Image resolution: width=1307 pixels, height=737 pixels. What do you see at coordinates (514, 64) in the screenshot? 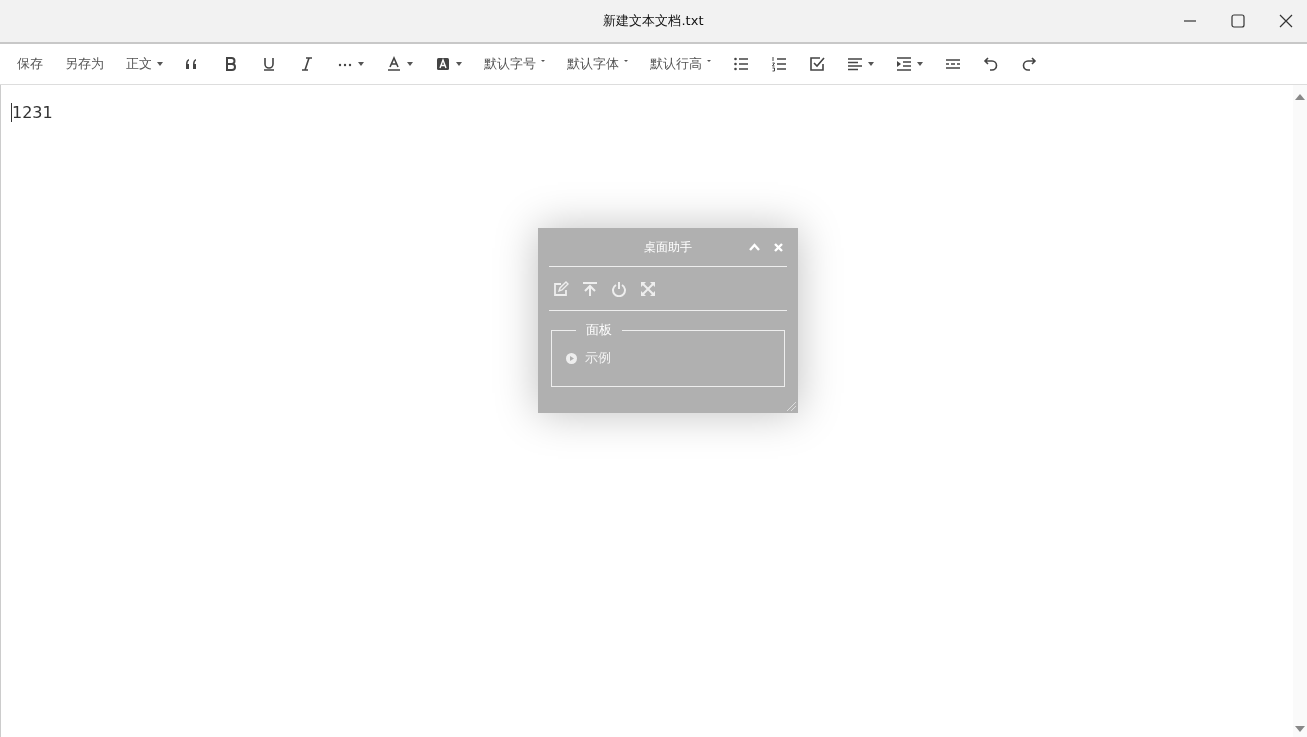
I see `format-dropdown: 默认字号` at bounding box center [514, 64].